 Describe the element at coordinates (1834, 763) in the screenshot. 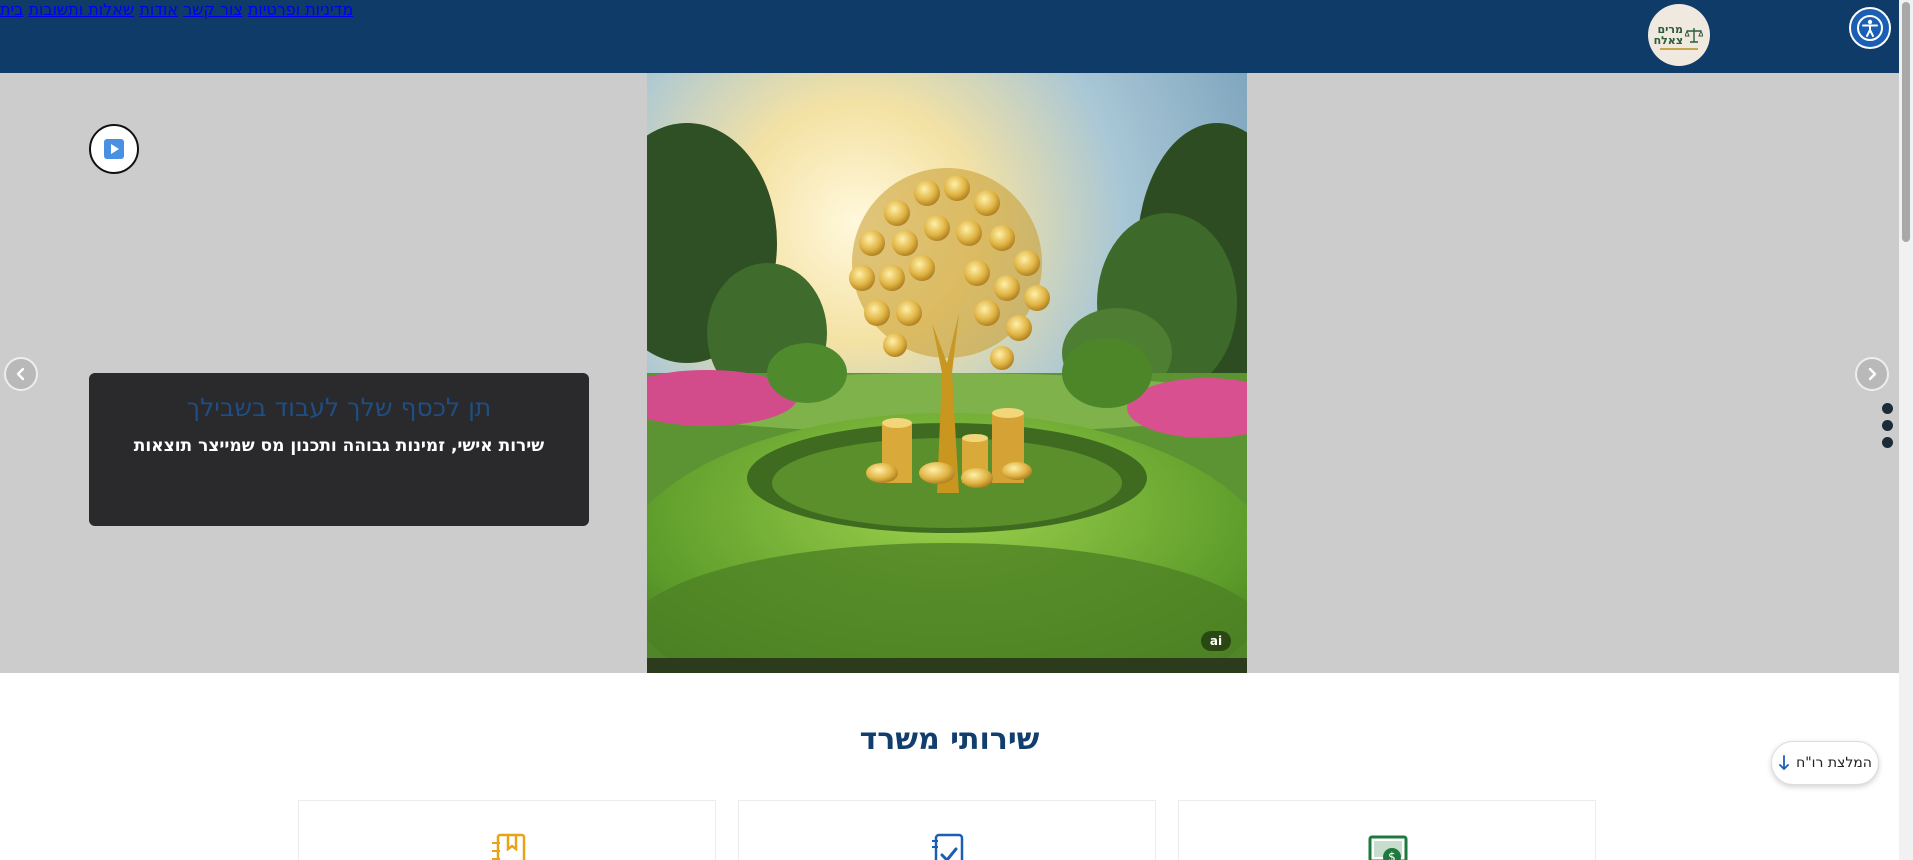

I see `recommendation-label: המלצת רו"ח` at that location.